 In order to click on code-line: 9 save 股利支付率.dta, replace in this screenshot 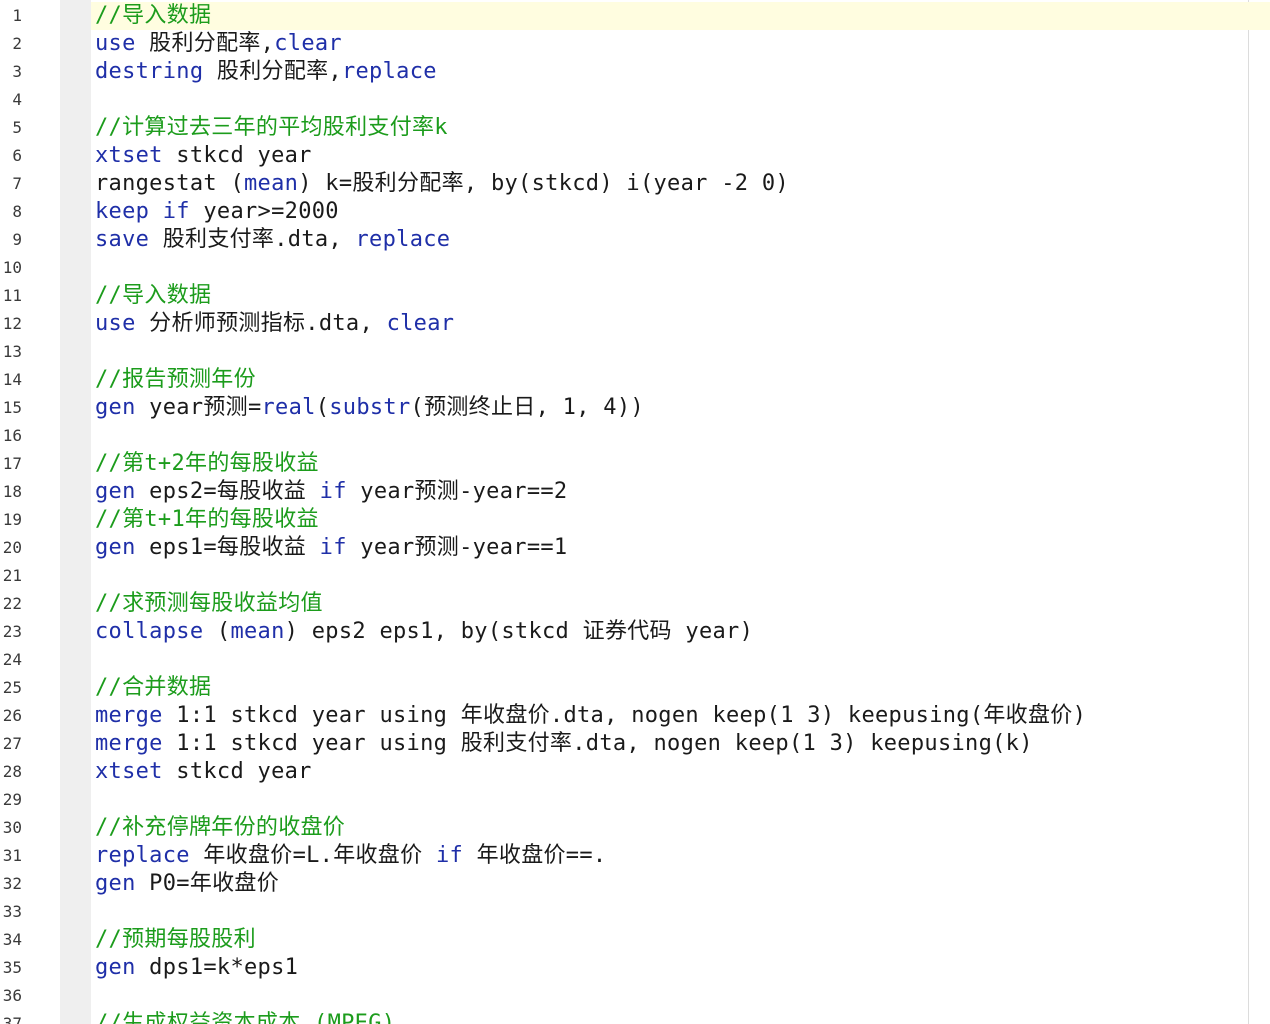, I will do `click(635, 240)`.